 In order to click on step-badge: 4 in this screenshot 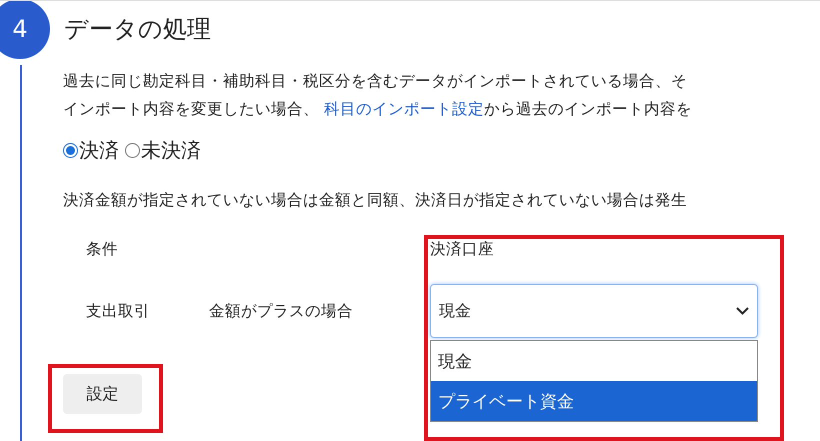, I will do `click(25, 30)`.